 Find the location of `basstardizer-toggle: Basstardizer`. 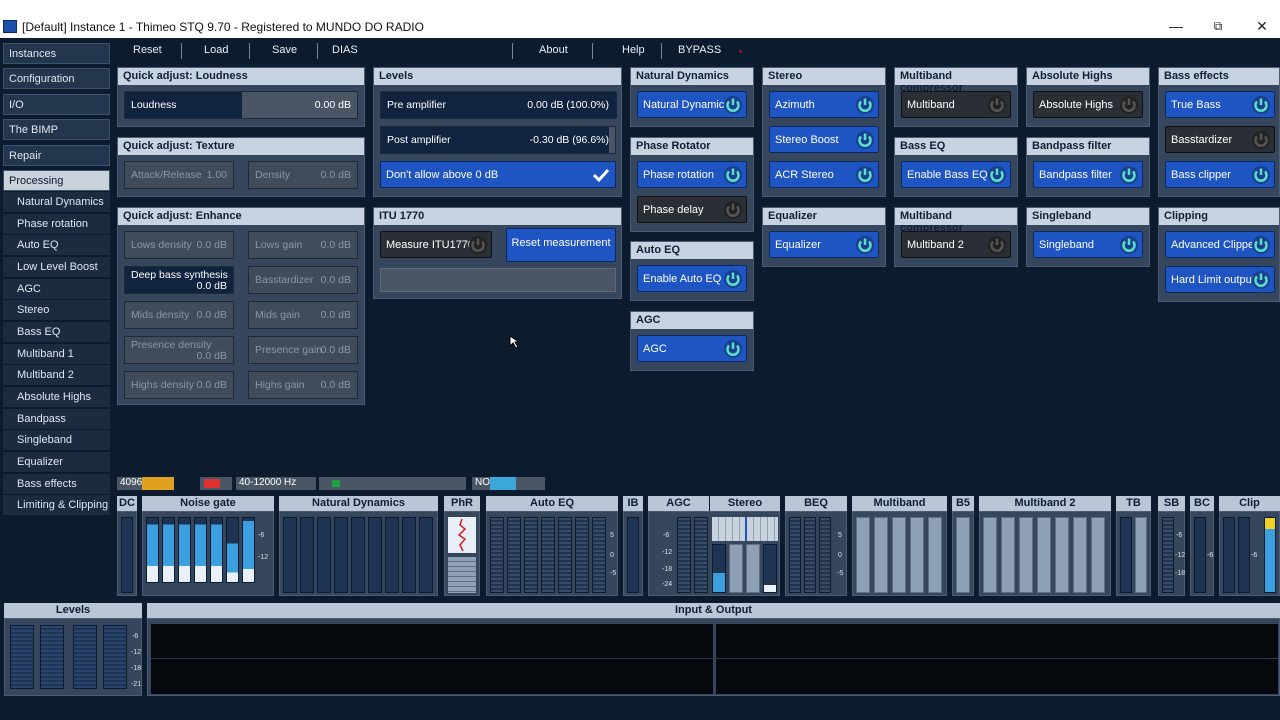

basstardizer-toggle: Basstardizer is located at coordinates (1220, 139).